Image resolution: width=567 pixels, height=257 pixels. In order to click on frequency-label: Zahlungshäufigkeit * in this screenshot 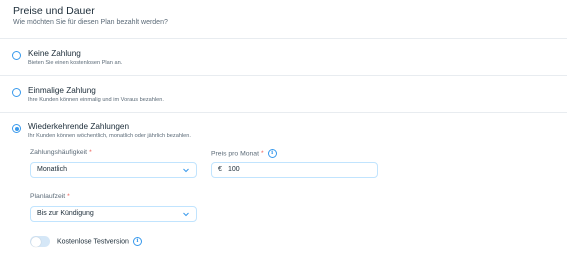, I will do `click(61, 152)`.